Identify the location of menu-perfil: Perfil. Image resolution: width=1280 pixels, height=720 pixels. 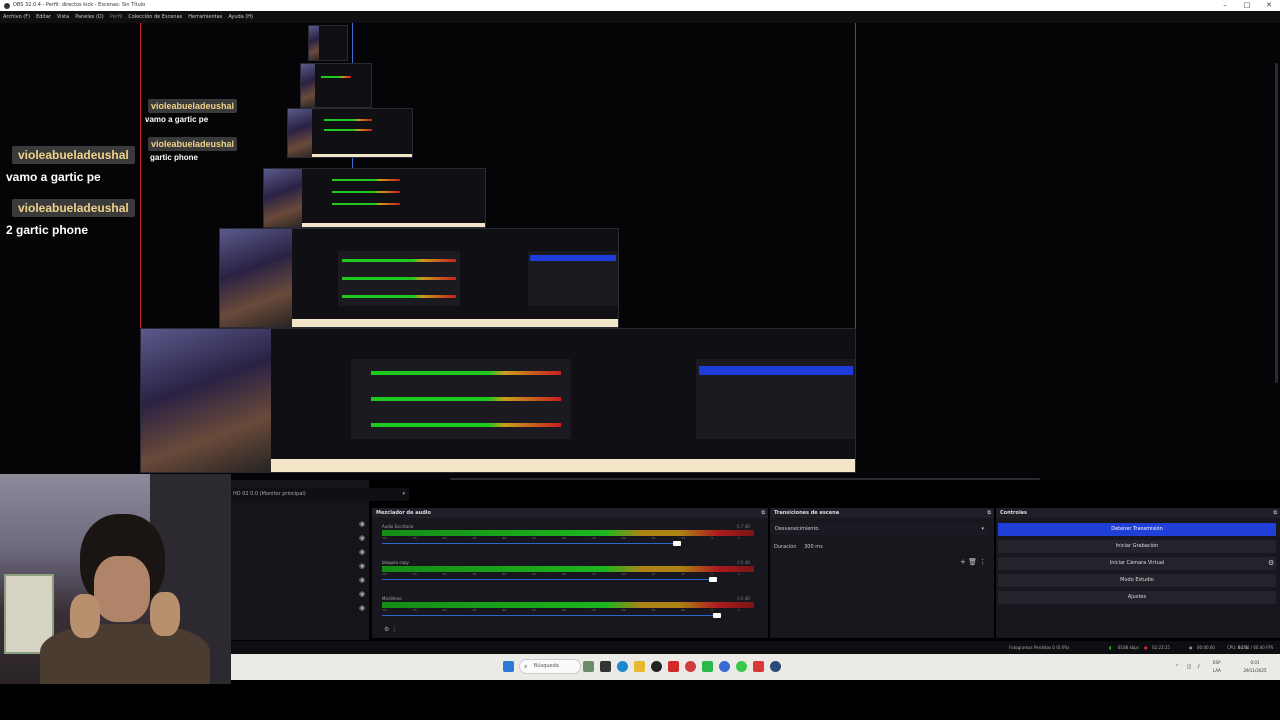
(116, 17).